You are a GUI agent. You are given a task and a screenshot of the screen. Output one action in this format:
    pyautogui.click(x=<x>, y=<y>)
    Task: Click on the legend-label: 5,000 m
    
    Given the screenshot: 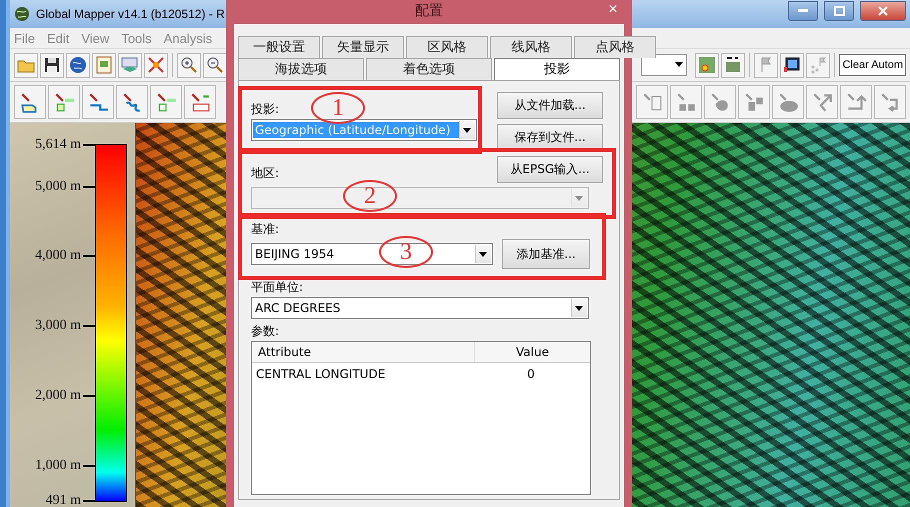 What is the action you would take?
    pyautogui.click(x=58, y=187)
    